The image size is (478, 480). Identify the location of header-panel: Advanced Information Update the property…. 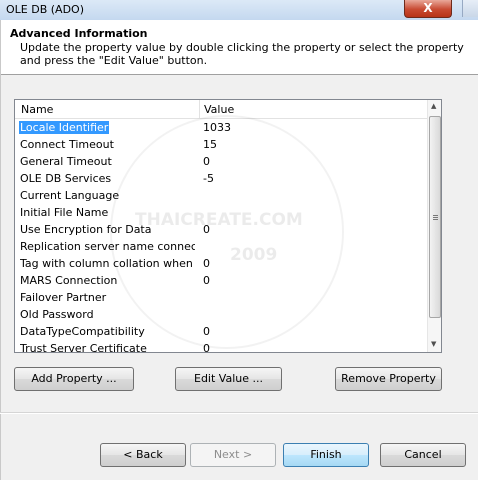
(239, 47).